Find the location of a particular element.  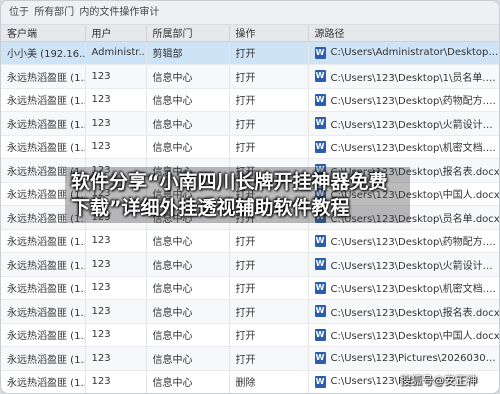

watermark: 搜狐号@安正神 is located at coordinates (438, 380).